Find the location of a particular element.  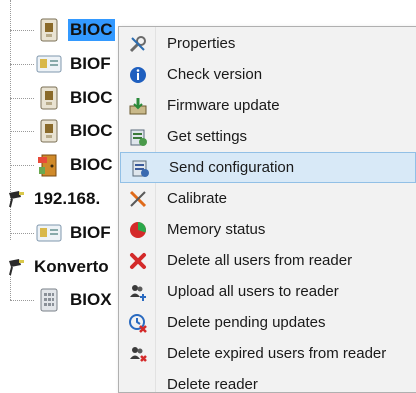

menu-item-label: Send configuration is located at coordinates (231, 167).